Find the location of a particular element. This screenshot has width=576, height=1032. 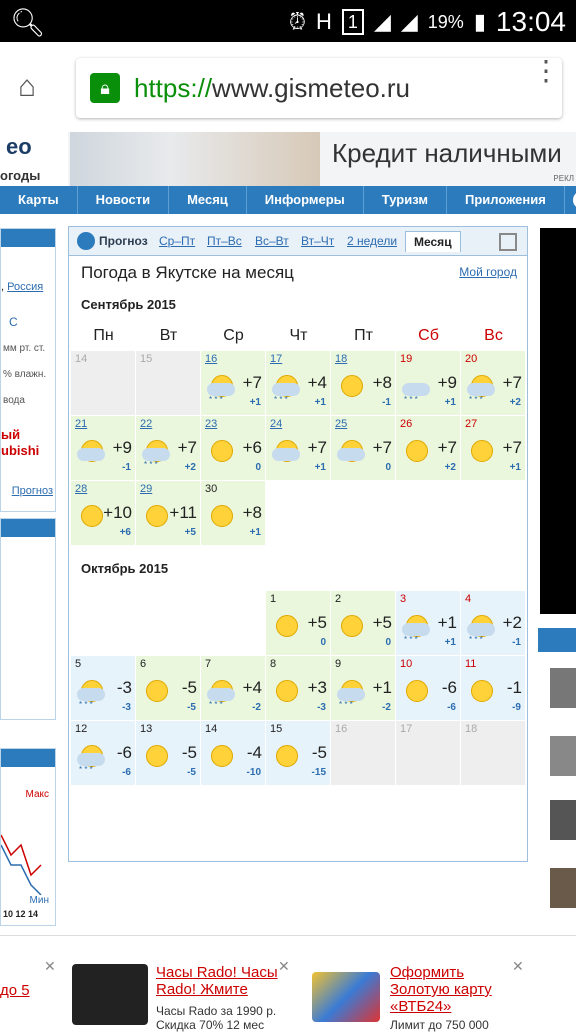

temp-deviation: -3 is located at coordinates (321, 707).